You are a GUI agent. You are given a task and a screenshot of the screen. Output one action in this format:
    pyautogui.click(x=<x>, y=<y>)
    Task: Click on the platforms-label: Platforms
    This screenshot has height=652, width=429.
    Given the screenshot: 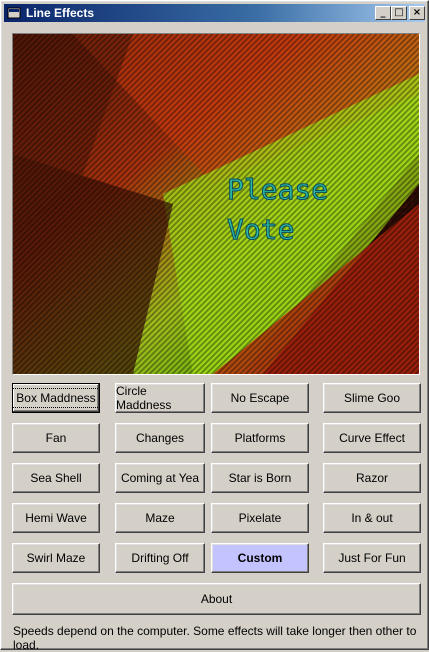 What is the action you would take?
    pyautogui.click(x=260, y=438)
    